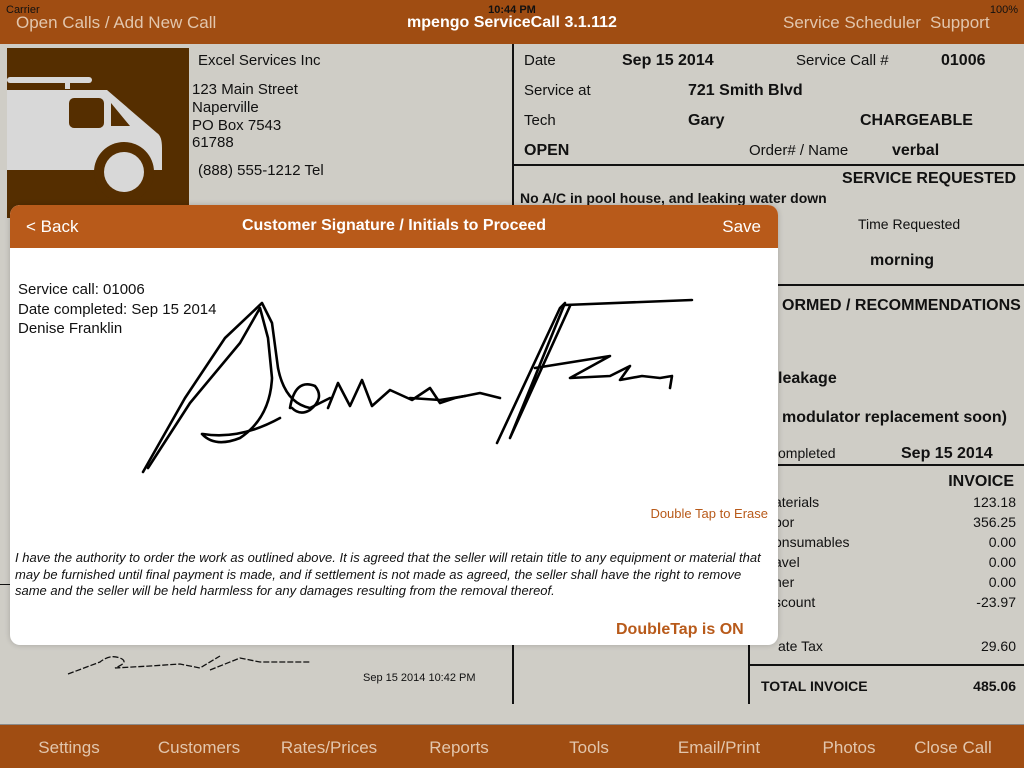 The height and width of the screenshot is (768, 1024). I want to click on invoice-row-value: 356.25, so click(994, 522).